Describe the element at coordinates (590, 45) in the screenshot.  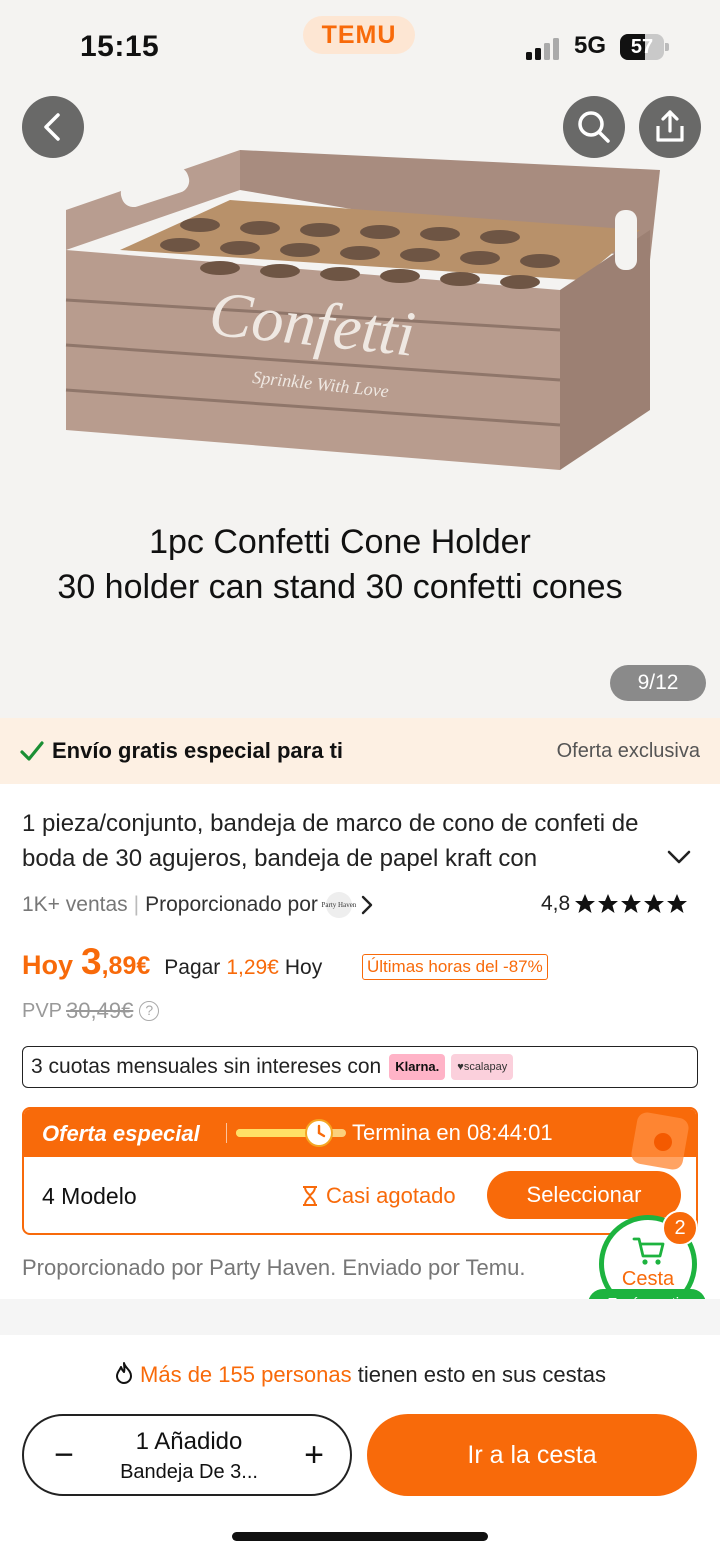
I see `network-type: 5G` at that location.